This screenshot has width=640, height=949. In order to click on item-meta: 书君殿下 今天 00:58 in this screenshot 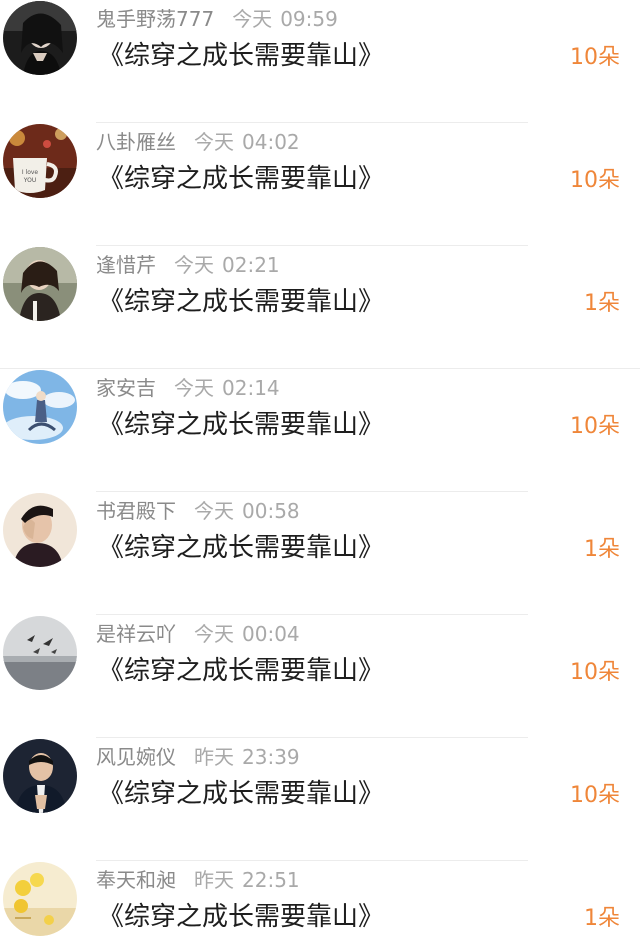, I will do `click(198, 511)`.